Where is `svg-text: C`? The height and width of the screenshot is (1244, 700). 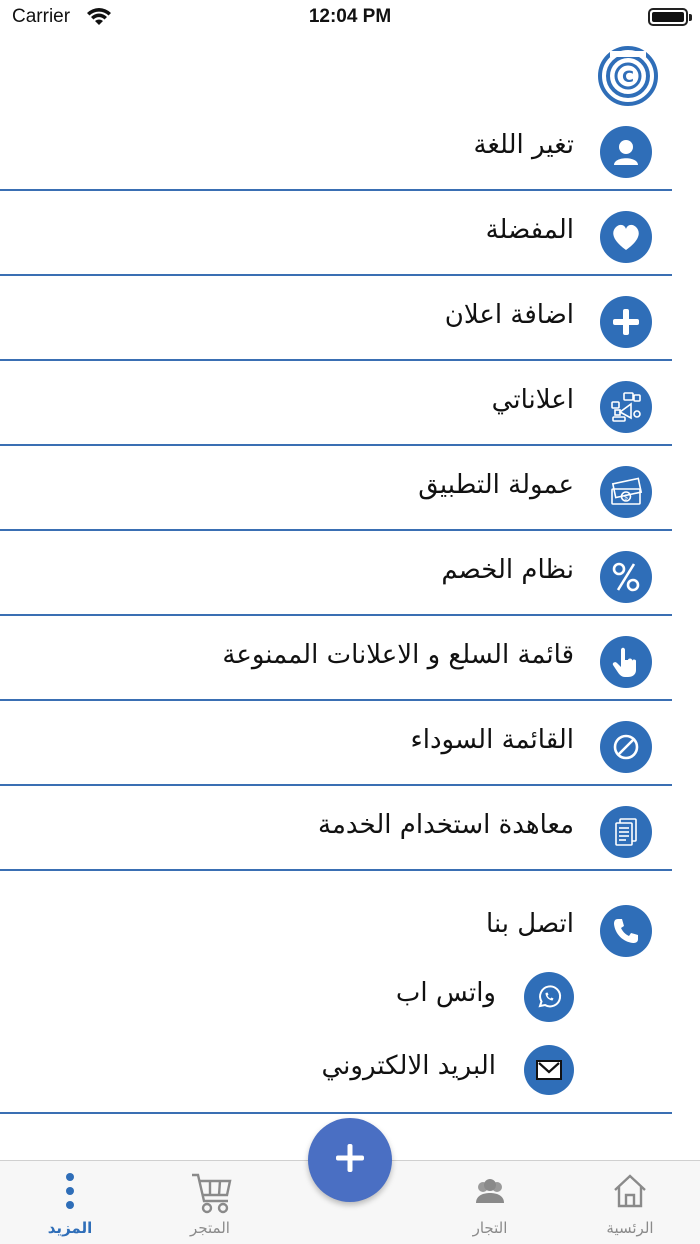 svg-text: C is located at coordinates (628, 76).